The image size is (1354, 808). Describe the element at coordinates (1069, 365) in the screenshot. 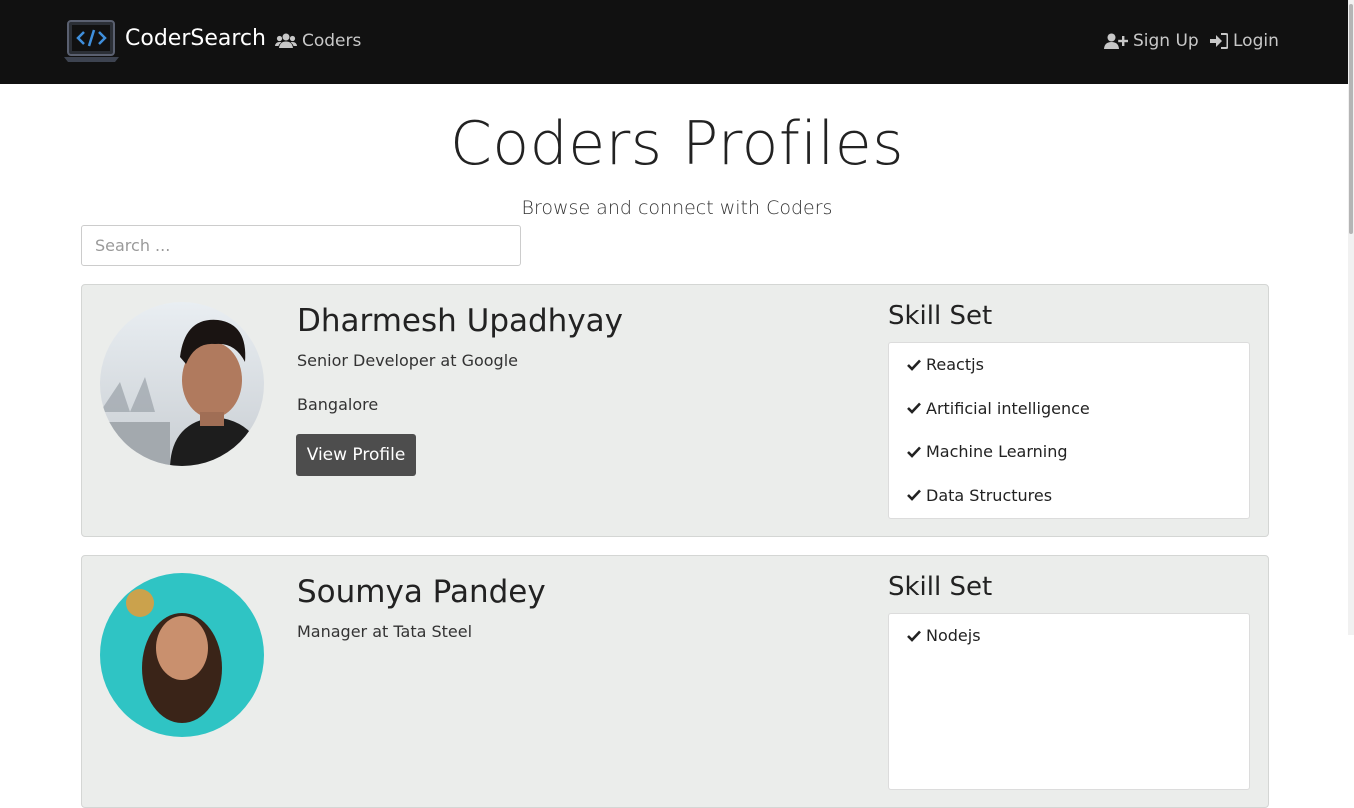

I see `skill-item: Reactjs` at that location.